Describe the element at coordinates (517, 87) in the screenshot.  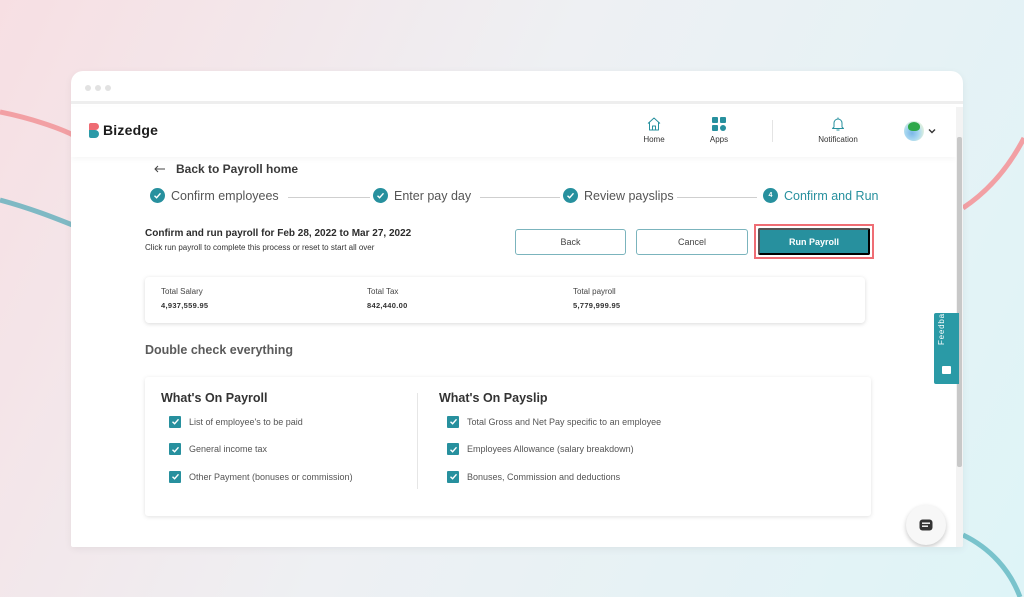
I see `window-titlebar` at that location.